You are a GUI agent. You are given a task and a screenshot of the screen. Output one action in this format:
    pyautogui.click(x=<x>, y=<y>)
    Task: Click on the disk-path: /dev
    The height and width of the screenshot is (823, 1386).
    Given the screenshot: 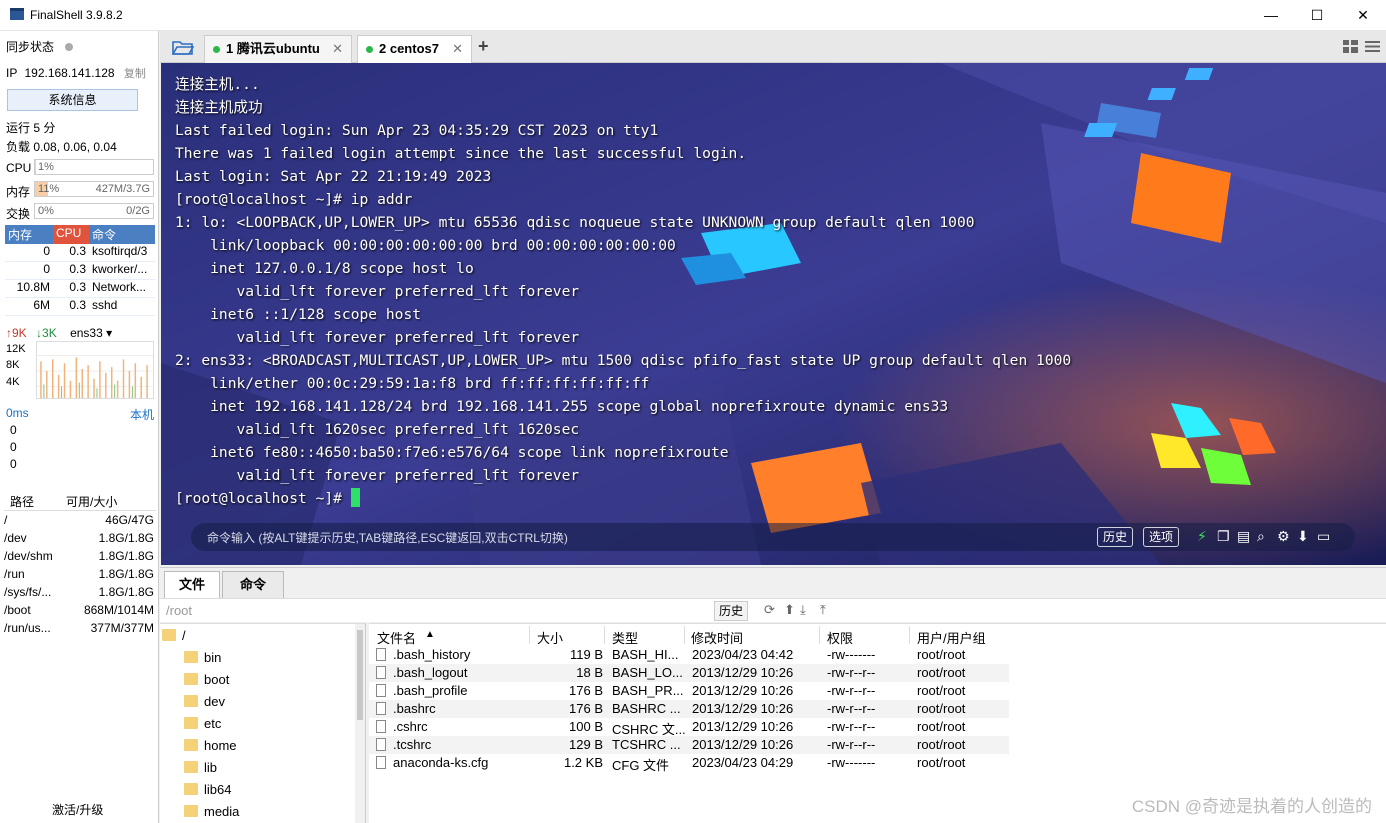 What is the action you would take?
    pyautogui.click(x=15, y=538)
    